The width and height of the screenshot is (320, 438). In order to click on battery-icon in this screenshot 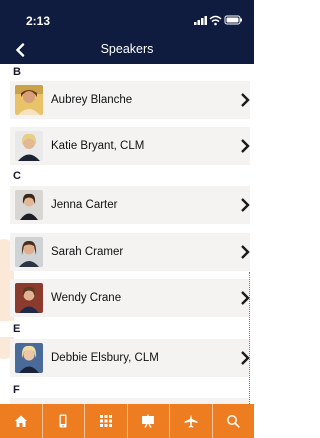, I will do `click(233, 20)`.